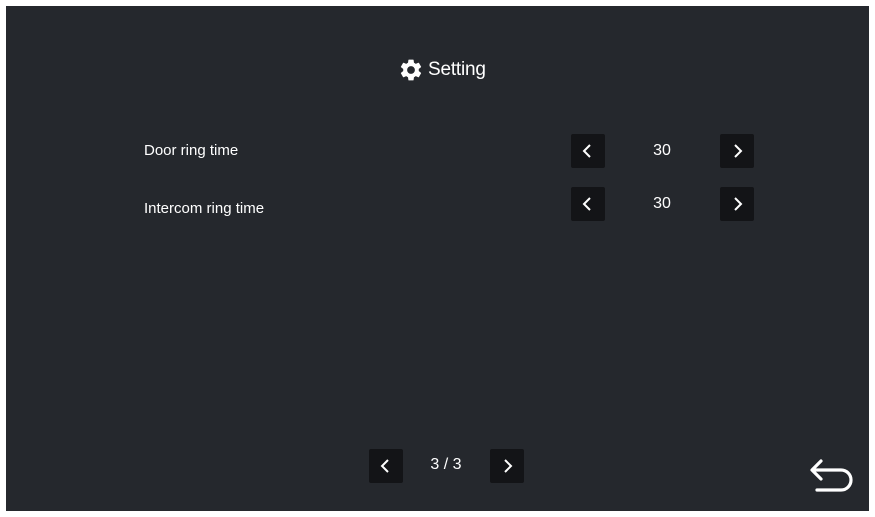 This screenshot has height=517, width=875. Describe the element at coordinates (662, 203) in the screenshot. I see `intercom-ring-time-value: 30` at that location.